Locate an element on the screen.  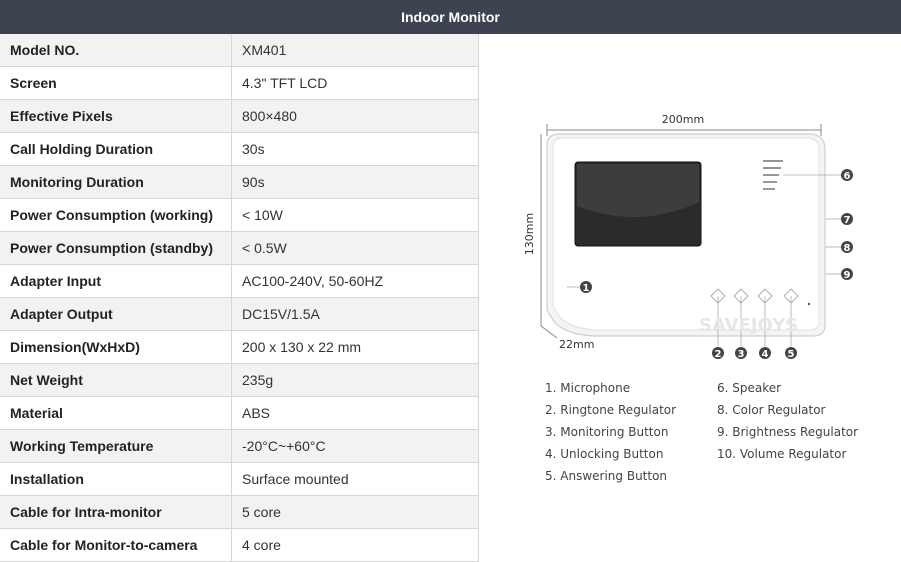
legend-item: 6. Speaker is located at coordinates (749, 388).